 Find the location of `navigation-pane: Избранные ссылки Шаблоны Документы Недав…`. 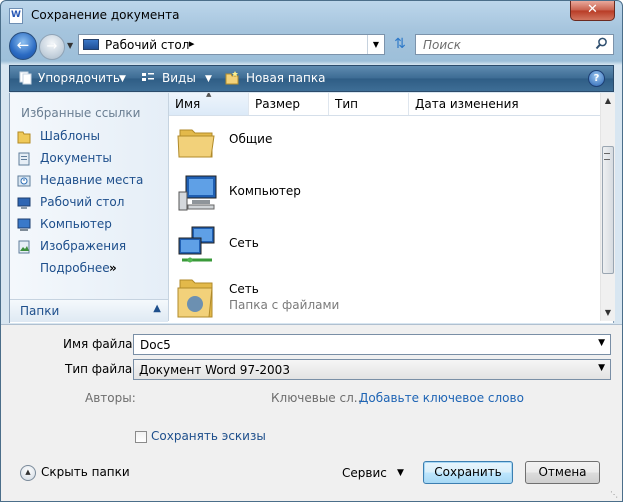

navigation-pane: Избранные ссылки Шаблоны Документы Недав… is located at coordinates (89, 207).